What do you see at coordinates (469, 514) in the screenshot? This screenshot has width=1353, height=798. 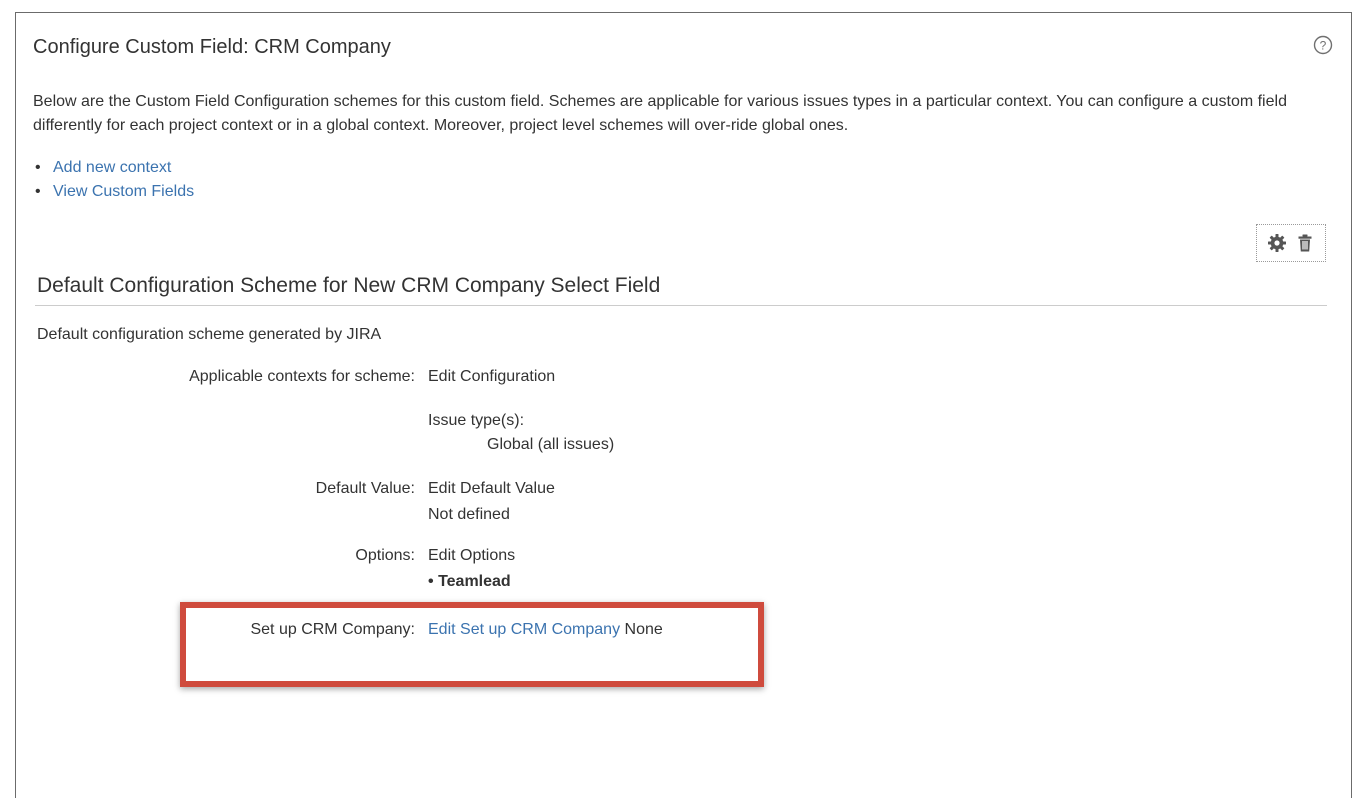 I see `default-value: Not defined` at bounding box center [469, 514].